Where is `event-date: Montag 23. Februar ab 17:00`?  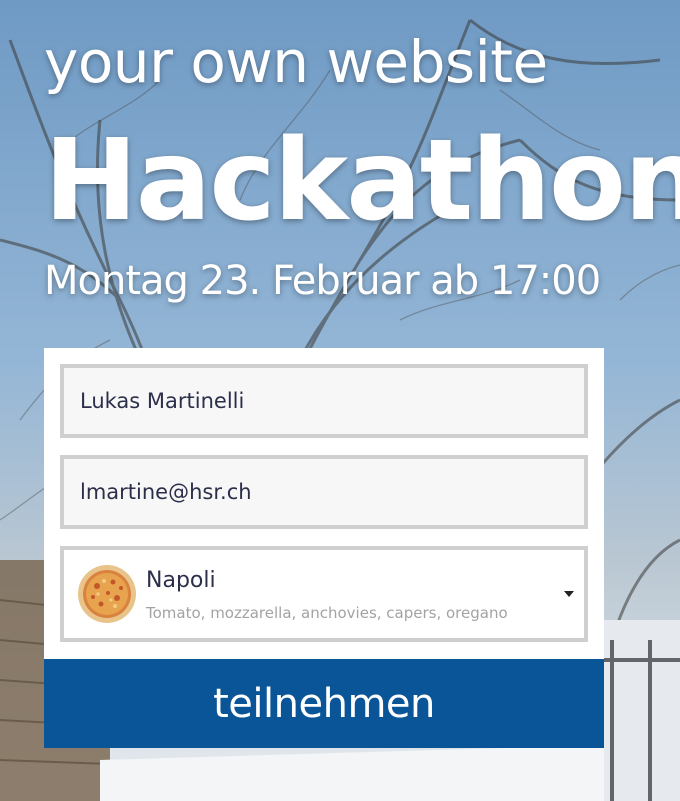 event-date: Montag 23. Februar ab 17:00 is located at coordinates (322, 281).